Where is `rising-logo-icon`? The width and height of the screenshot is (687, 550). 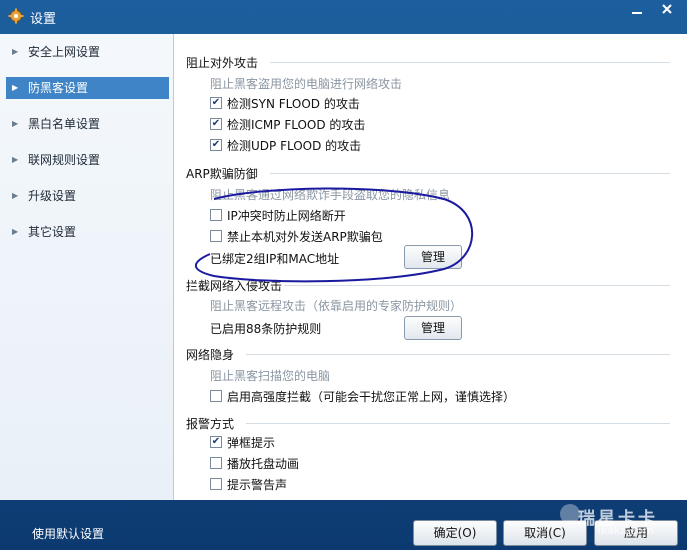 rising-logo-icon is located at coordinates (570, 514).